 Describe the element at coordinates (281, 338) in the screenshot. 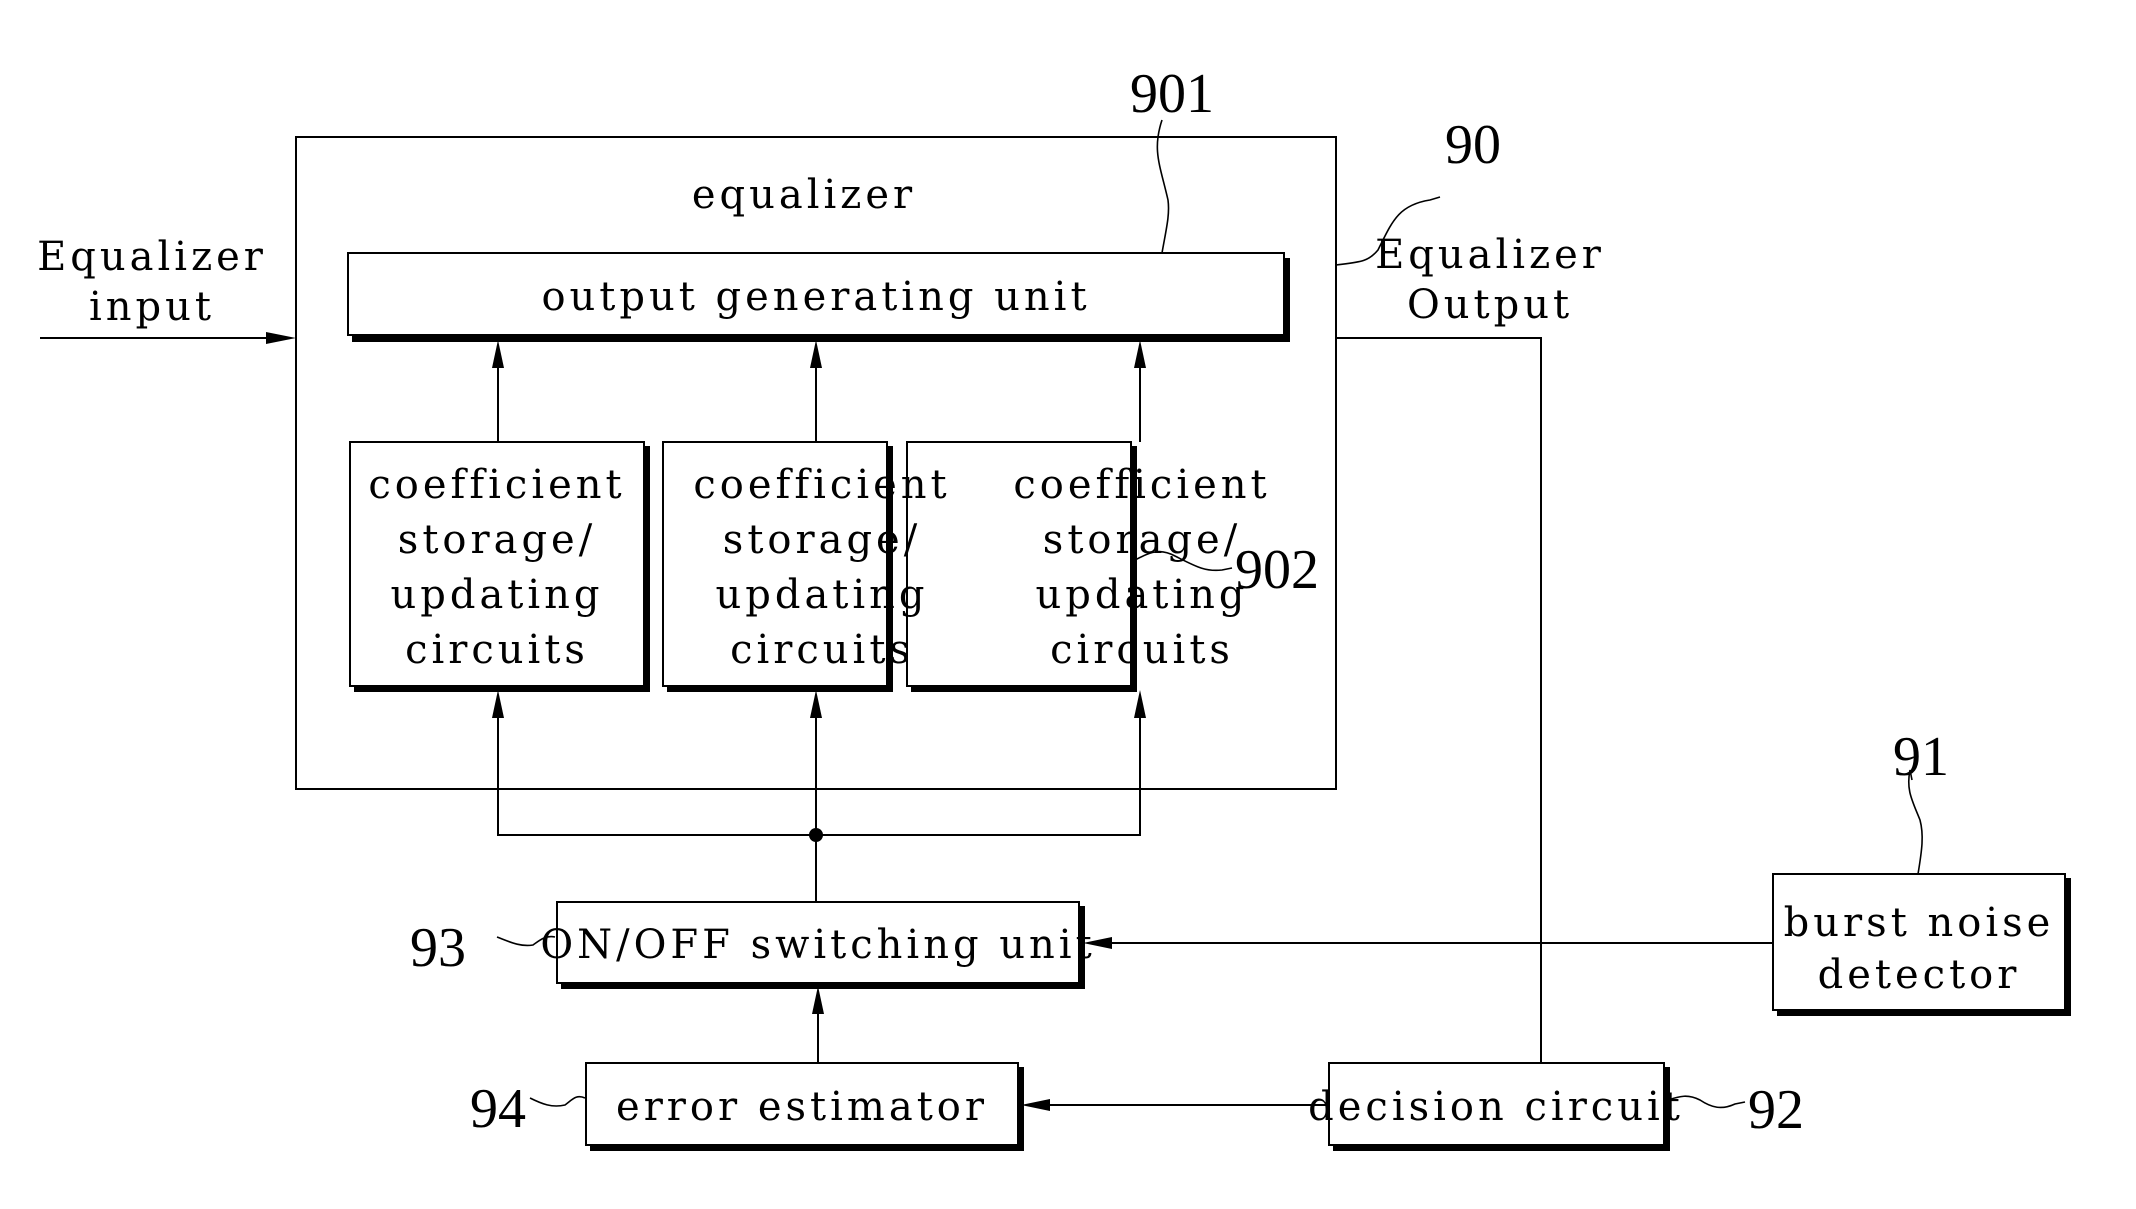

I see `input-arrow-icon` at that location.